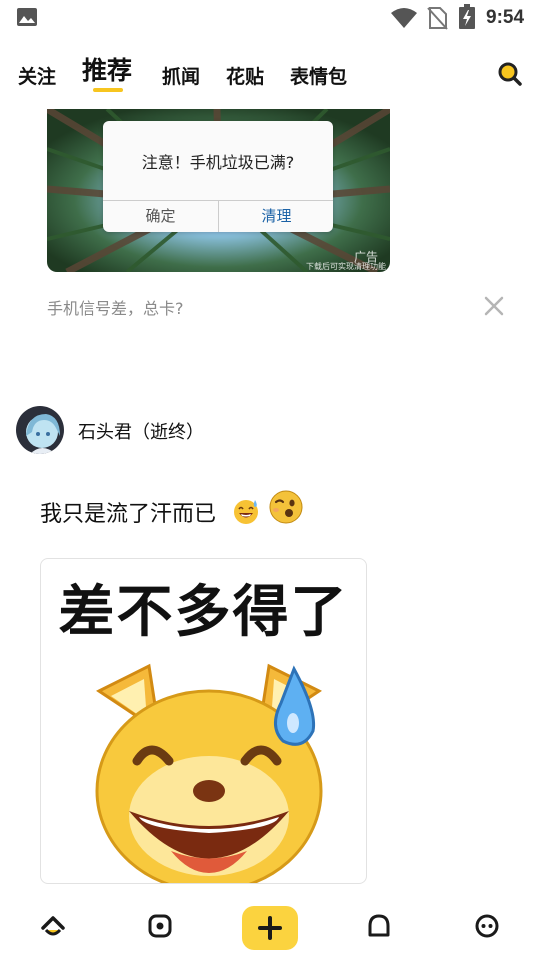 This screenshot has width=540, height=960. Describe the element at coordinates (107, 69) in the screenshot. I see `tab-recommend: 推荐` at that location.